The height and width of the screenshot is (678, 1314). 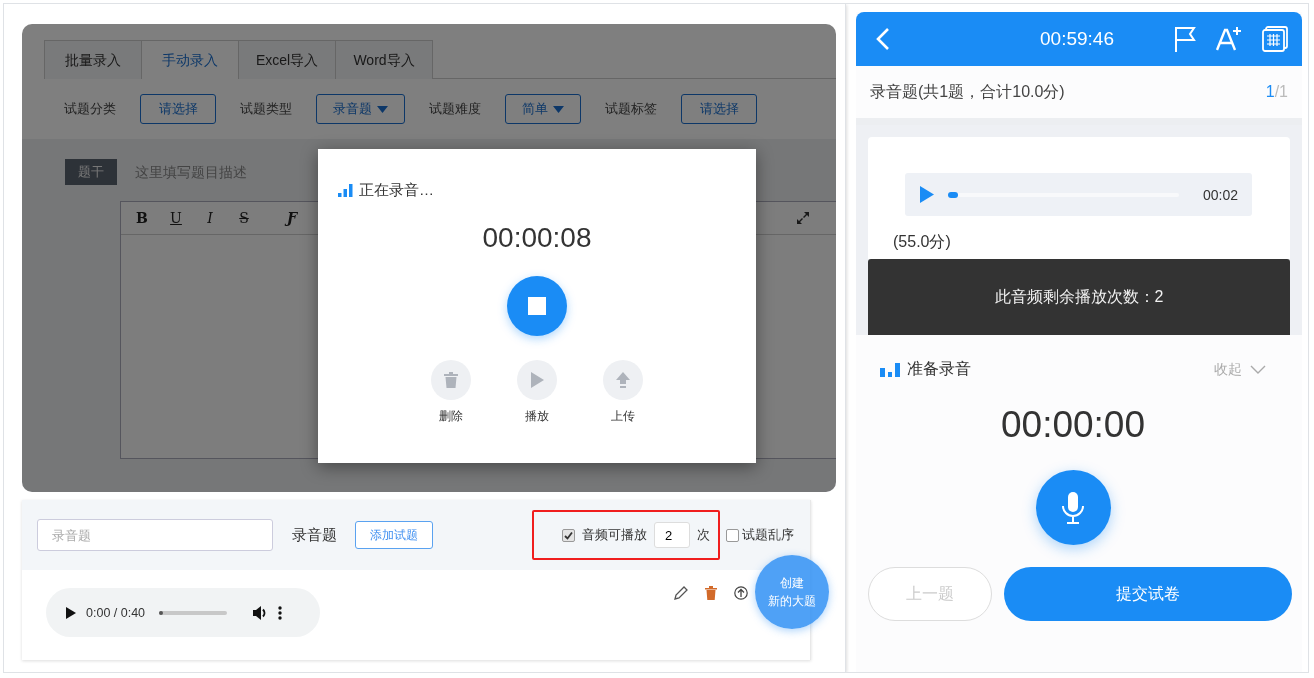 What do you see at coordinates (968, 91) in the screenshot?
I see `section-title: 录音题(共1题，合计10.0分)` at bounding box center [968, 91].